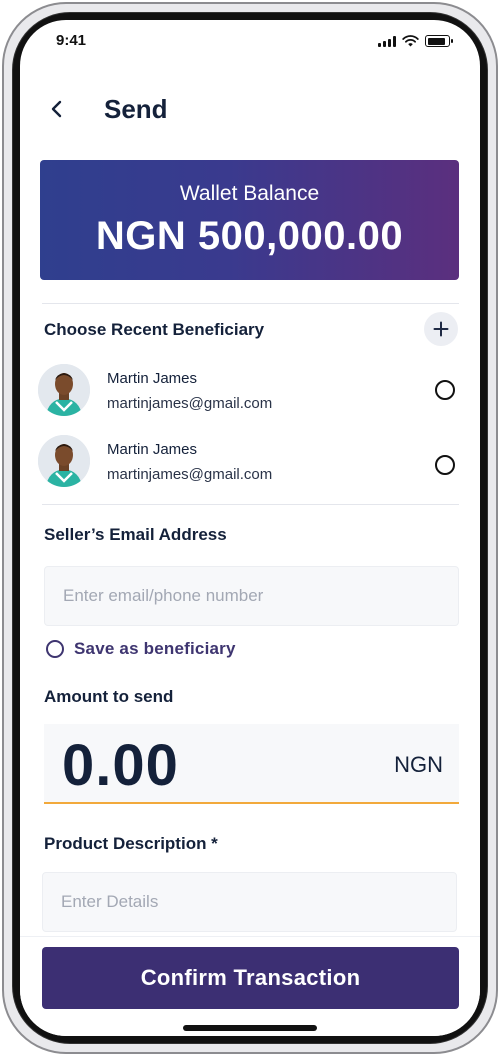 The width and height of the screenshot is (500, 1056). What do you see at coordinates (109, 696) in the screenshot?
I see `amount-label: Amount to send` at bounding box center [109, 696].